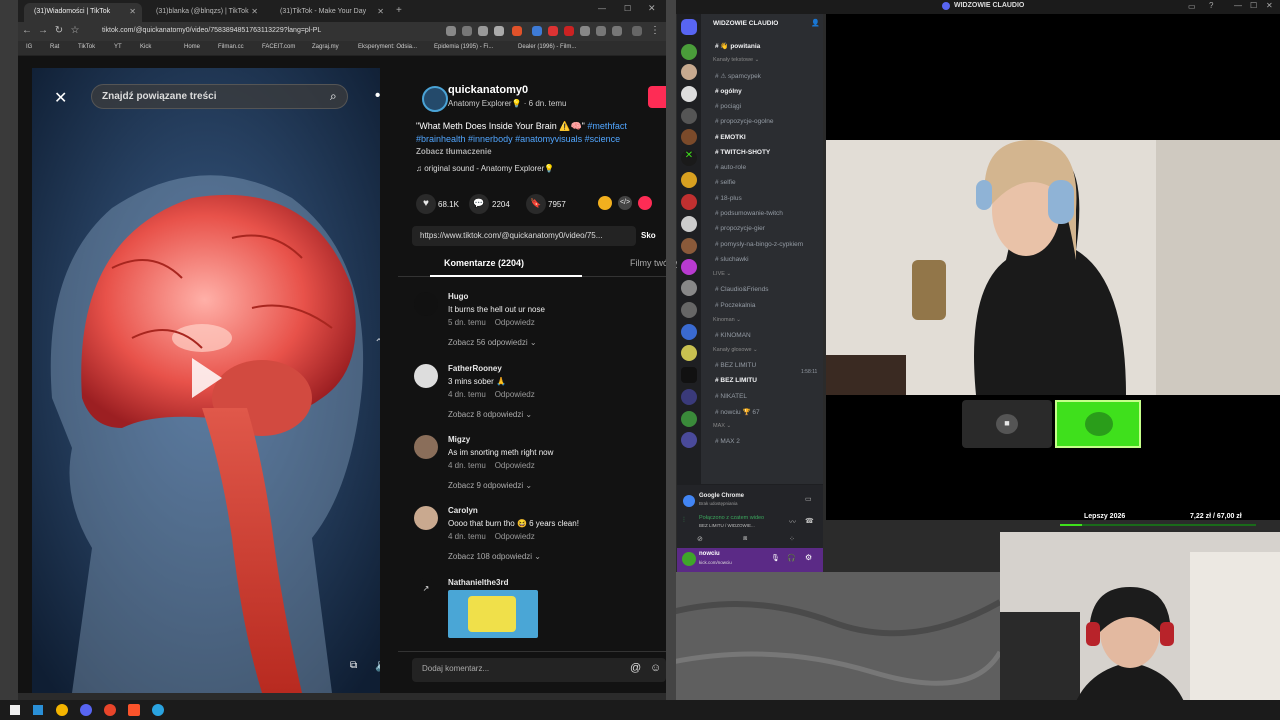 This screenshot has height=720, width=1280. What do you see at coordinates (118, 47) in the screenshot?
I see `bookmark-item: YT` at bounding box center [118, 47].